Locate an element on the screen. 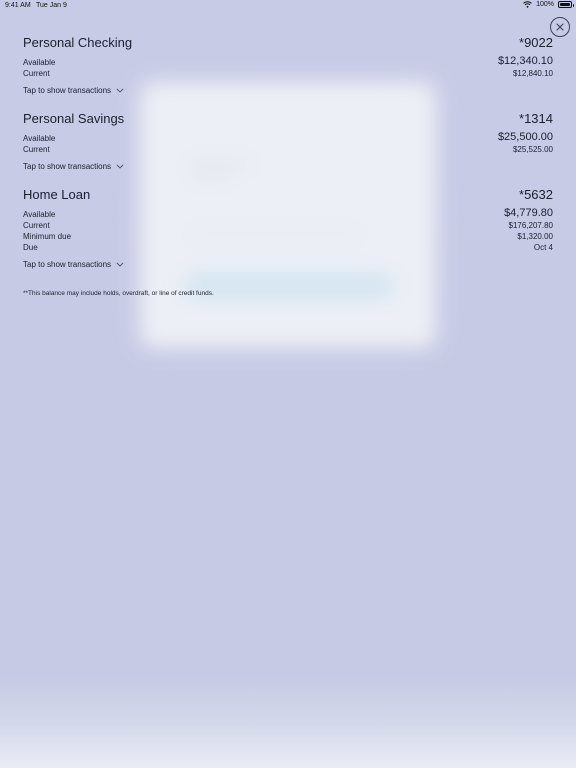 The height and width of the screenshot is (768, 576). status-bar: 9:41 AM Tue Jan 9 100% is located at coordinates (288, 6).